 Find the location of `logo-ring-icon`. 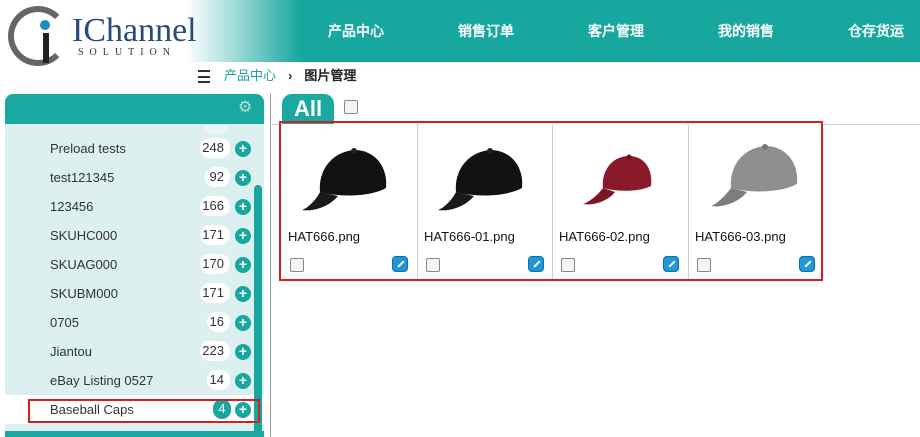

logo-ring-icon is located at coordinates (38, 36).